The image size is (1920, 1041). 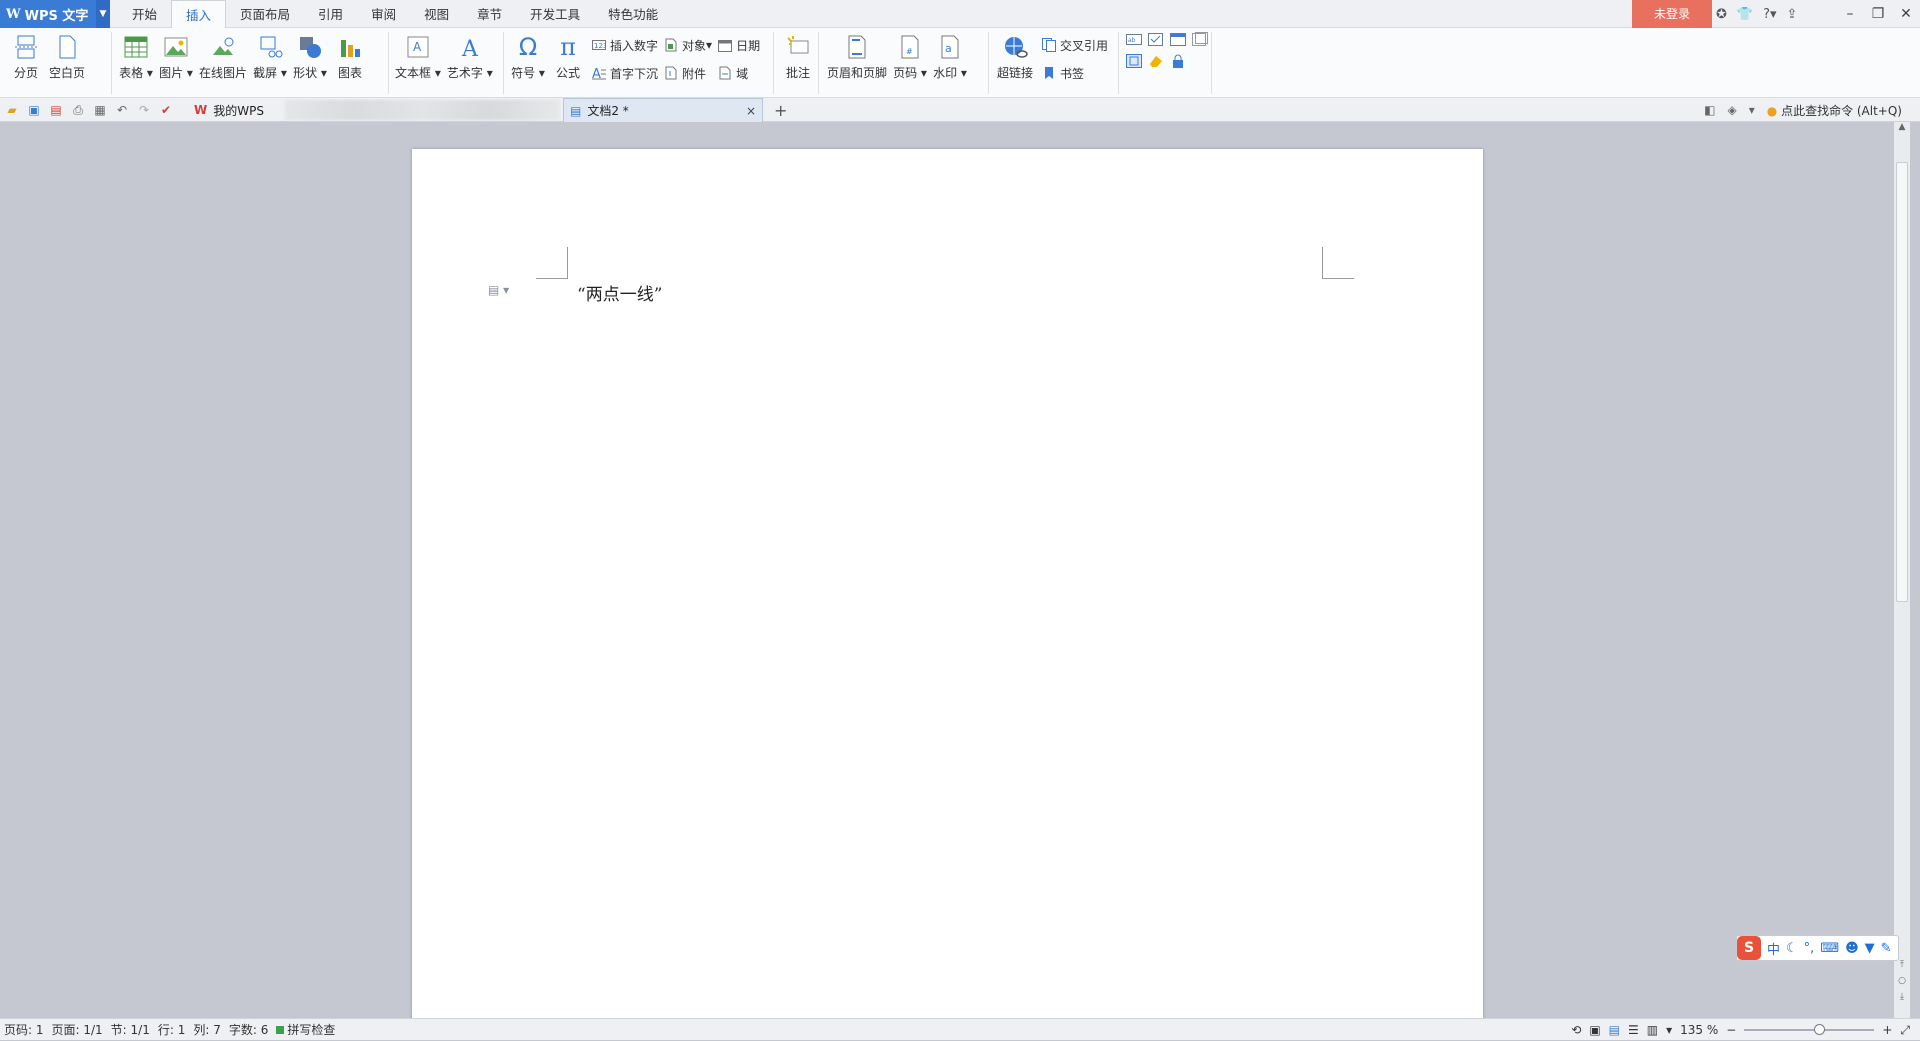 I want to click on settings-icon: ▾, so click(x=1752, y=110).